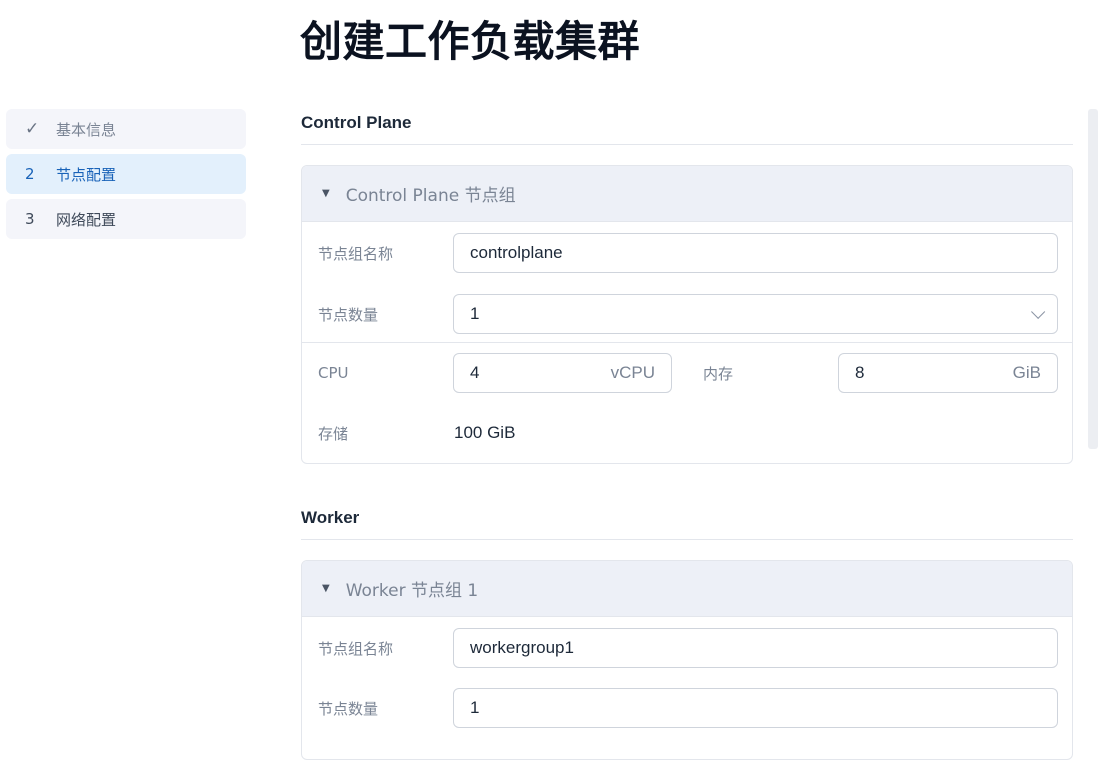 Image resolution: width=1119 pixels, height=760 pixels. Describe the element at coordinates (687, 194) in the screenshot. I see `control-plane-group-header: ▼ Control Plane 节点组` at that location.